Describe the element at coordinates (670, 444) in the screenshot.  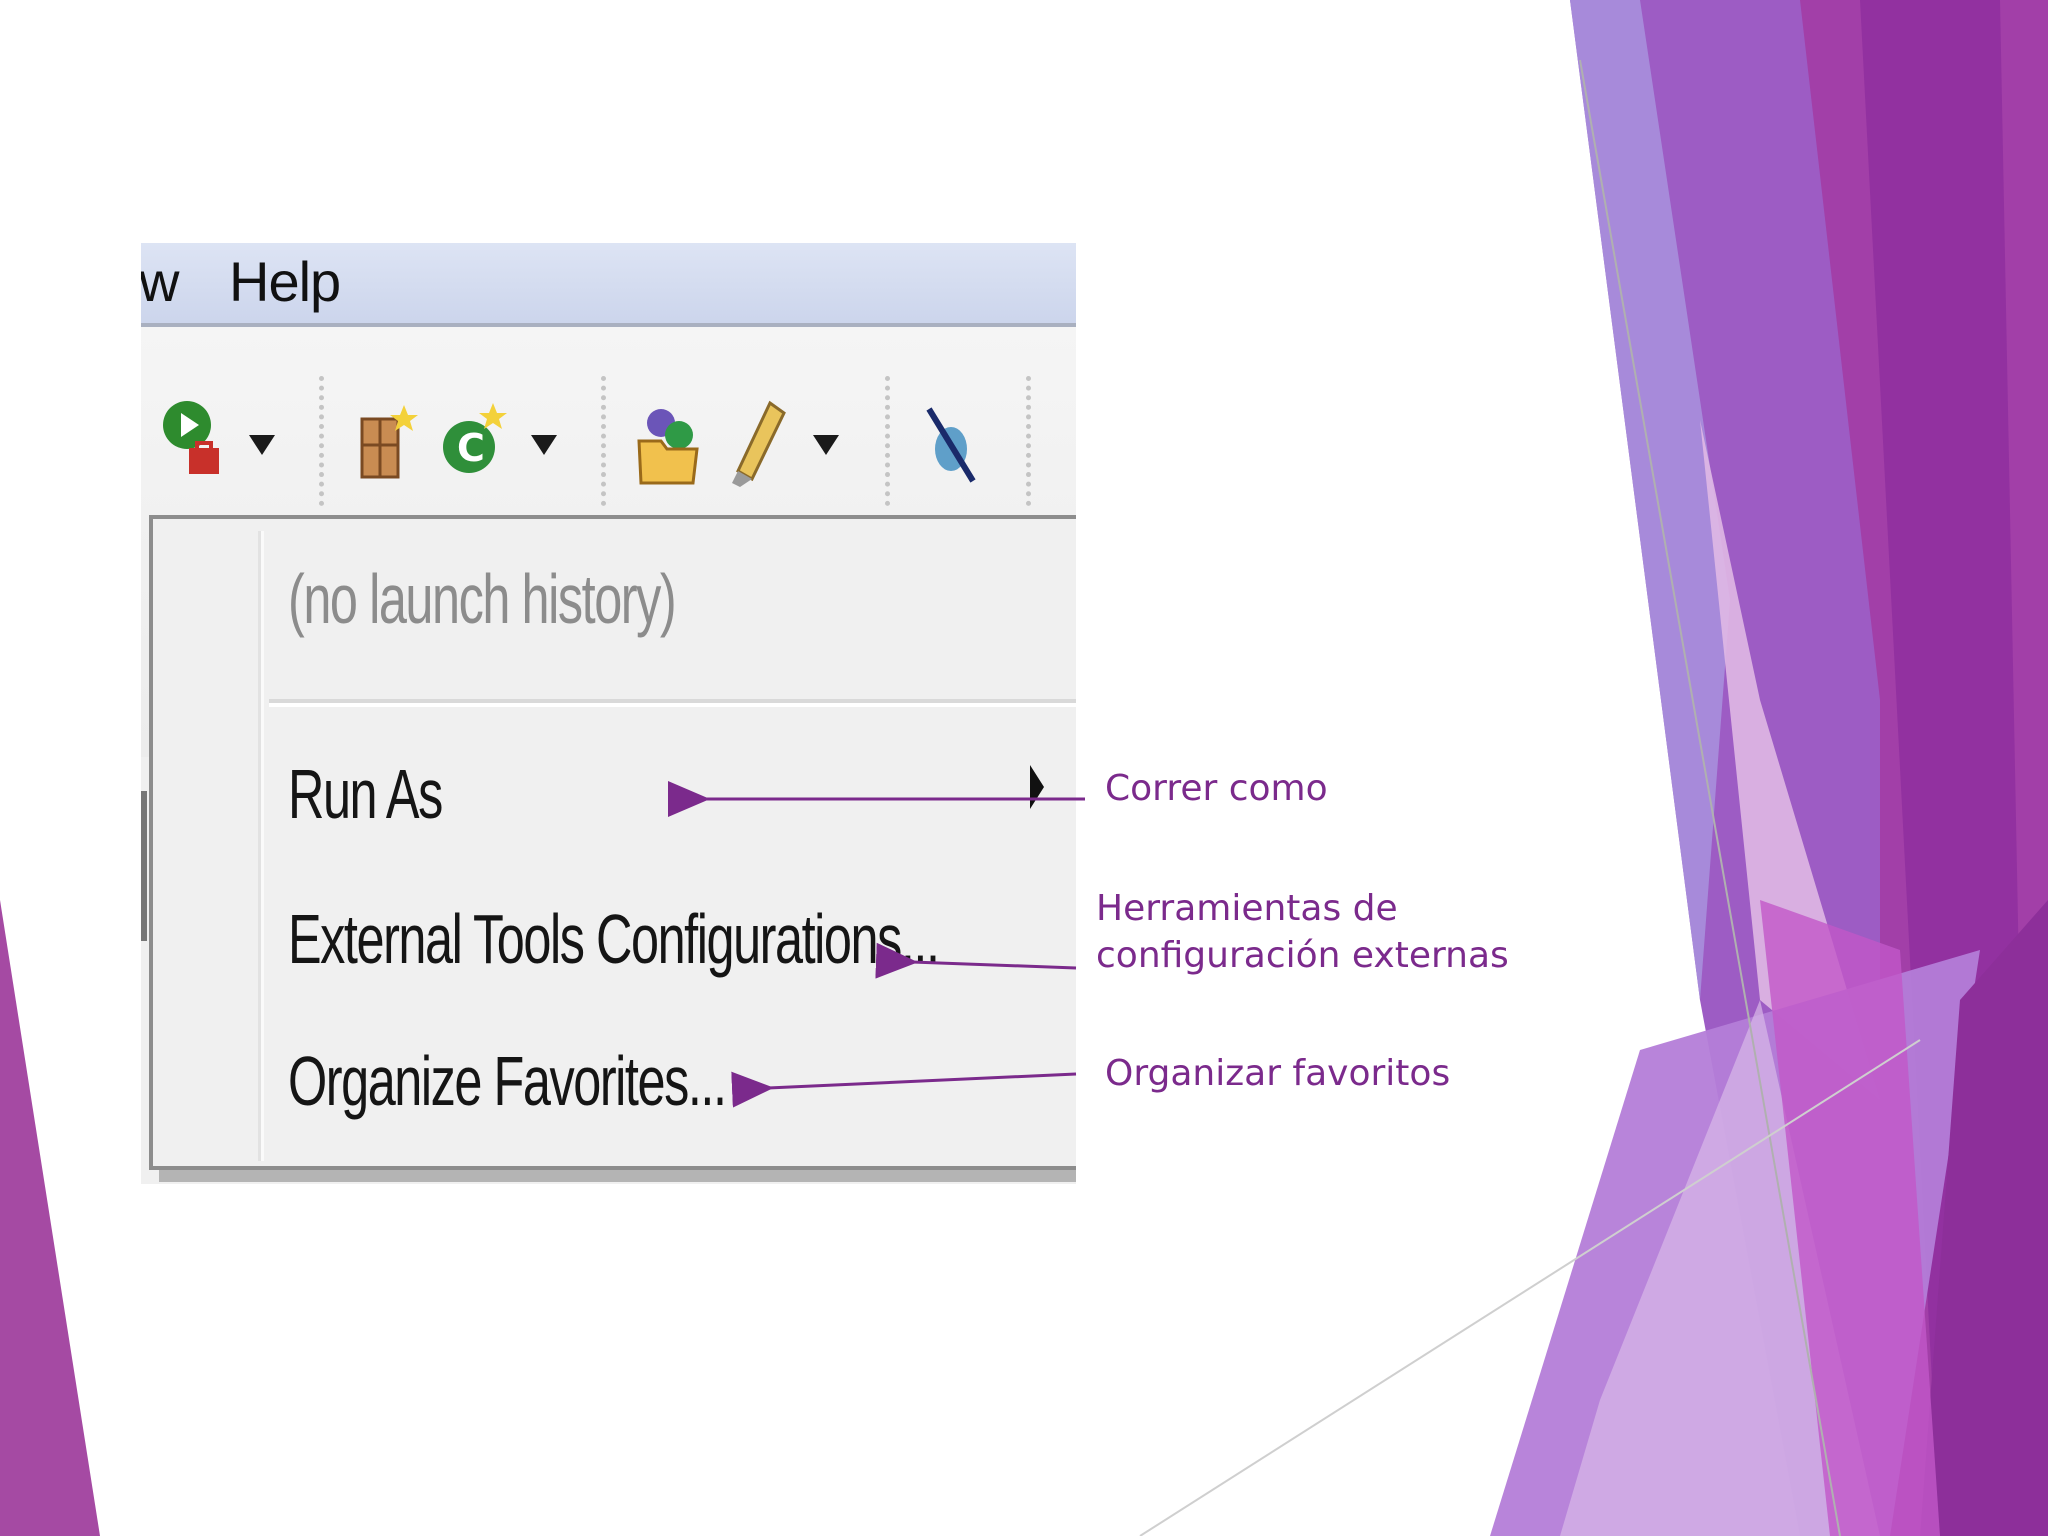
I see `open-type-icon` at that location.